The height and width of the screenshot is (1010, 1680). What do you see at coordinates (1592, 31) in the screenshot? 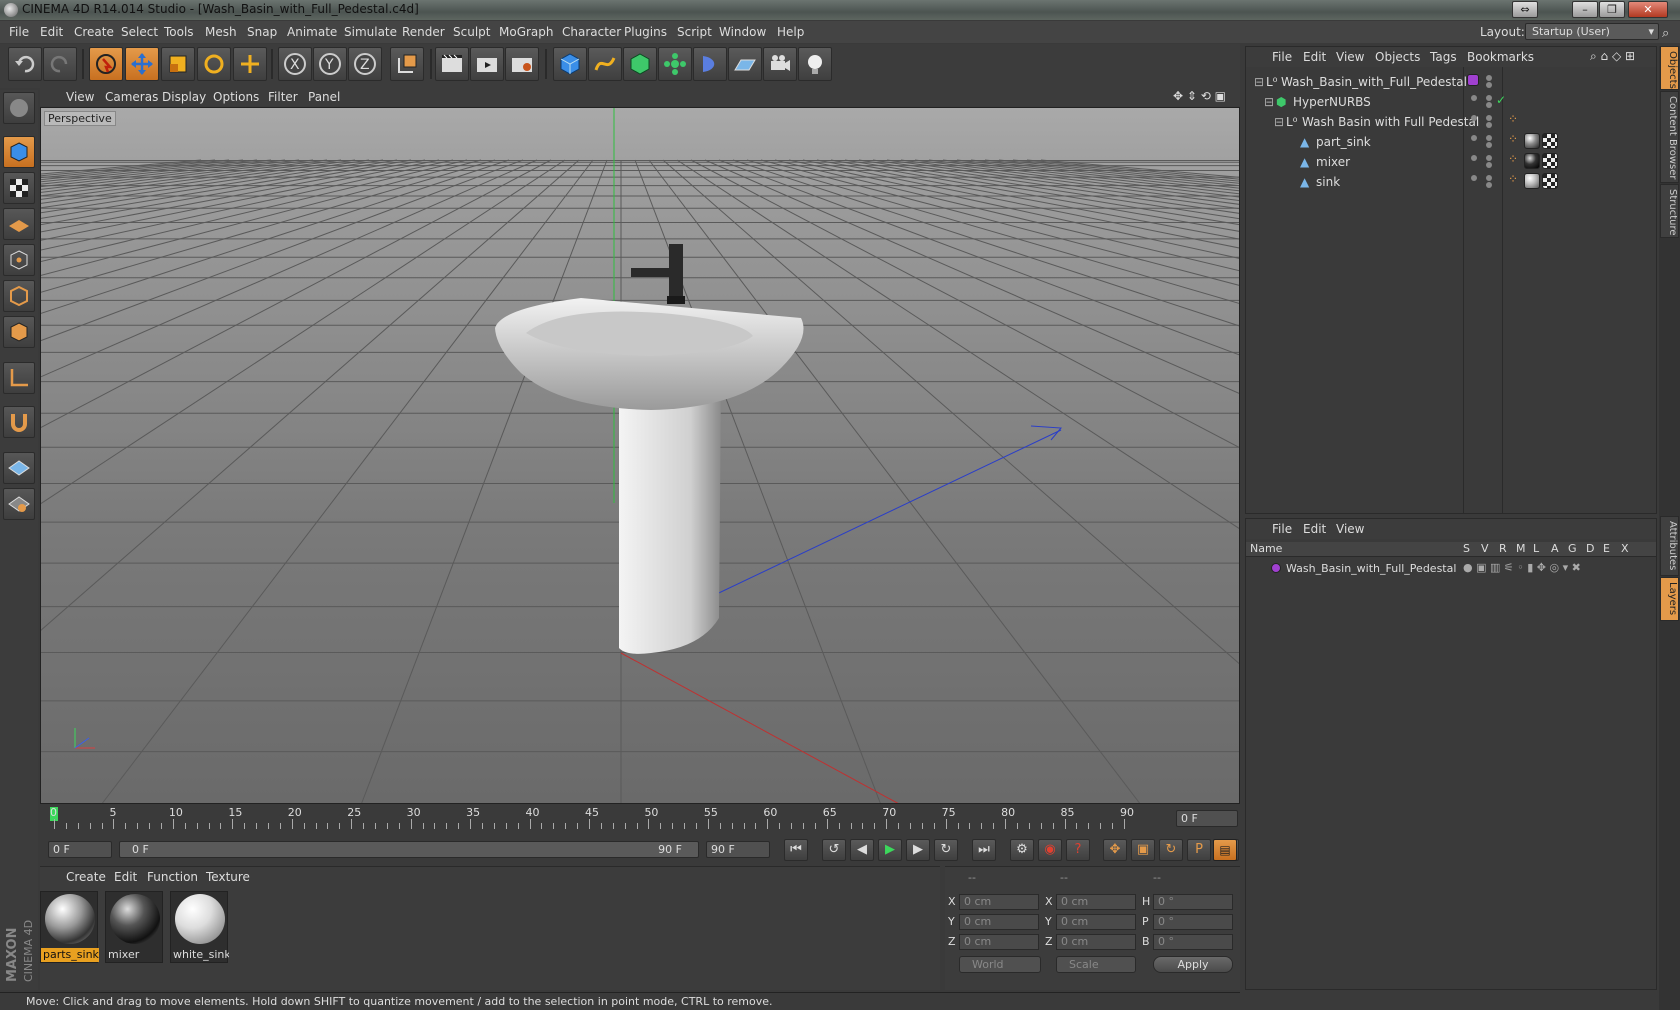
I see `layout-select: Startup (User) ▾` at bounding box center [1592, 31].